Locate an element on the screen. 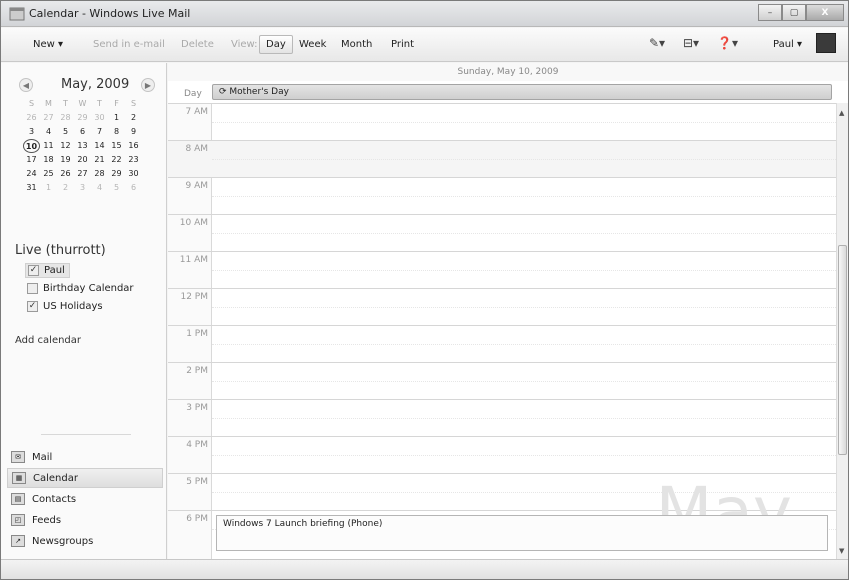  user-avatar is located at coordinates (826, 43).